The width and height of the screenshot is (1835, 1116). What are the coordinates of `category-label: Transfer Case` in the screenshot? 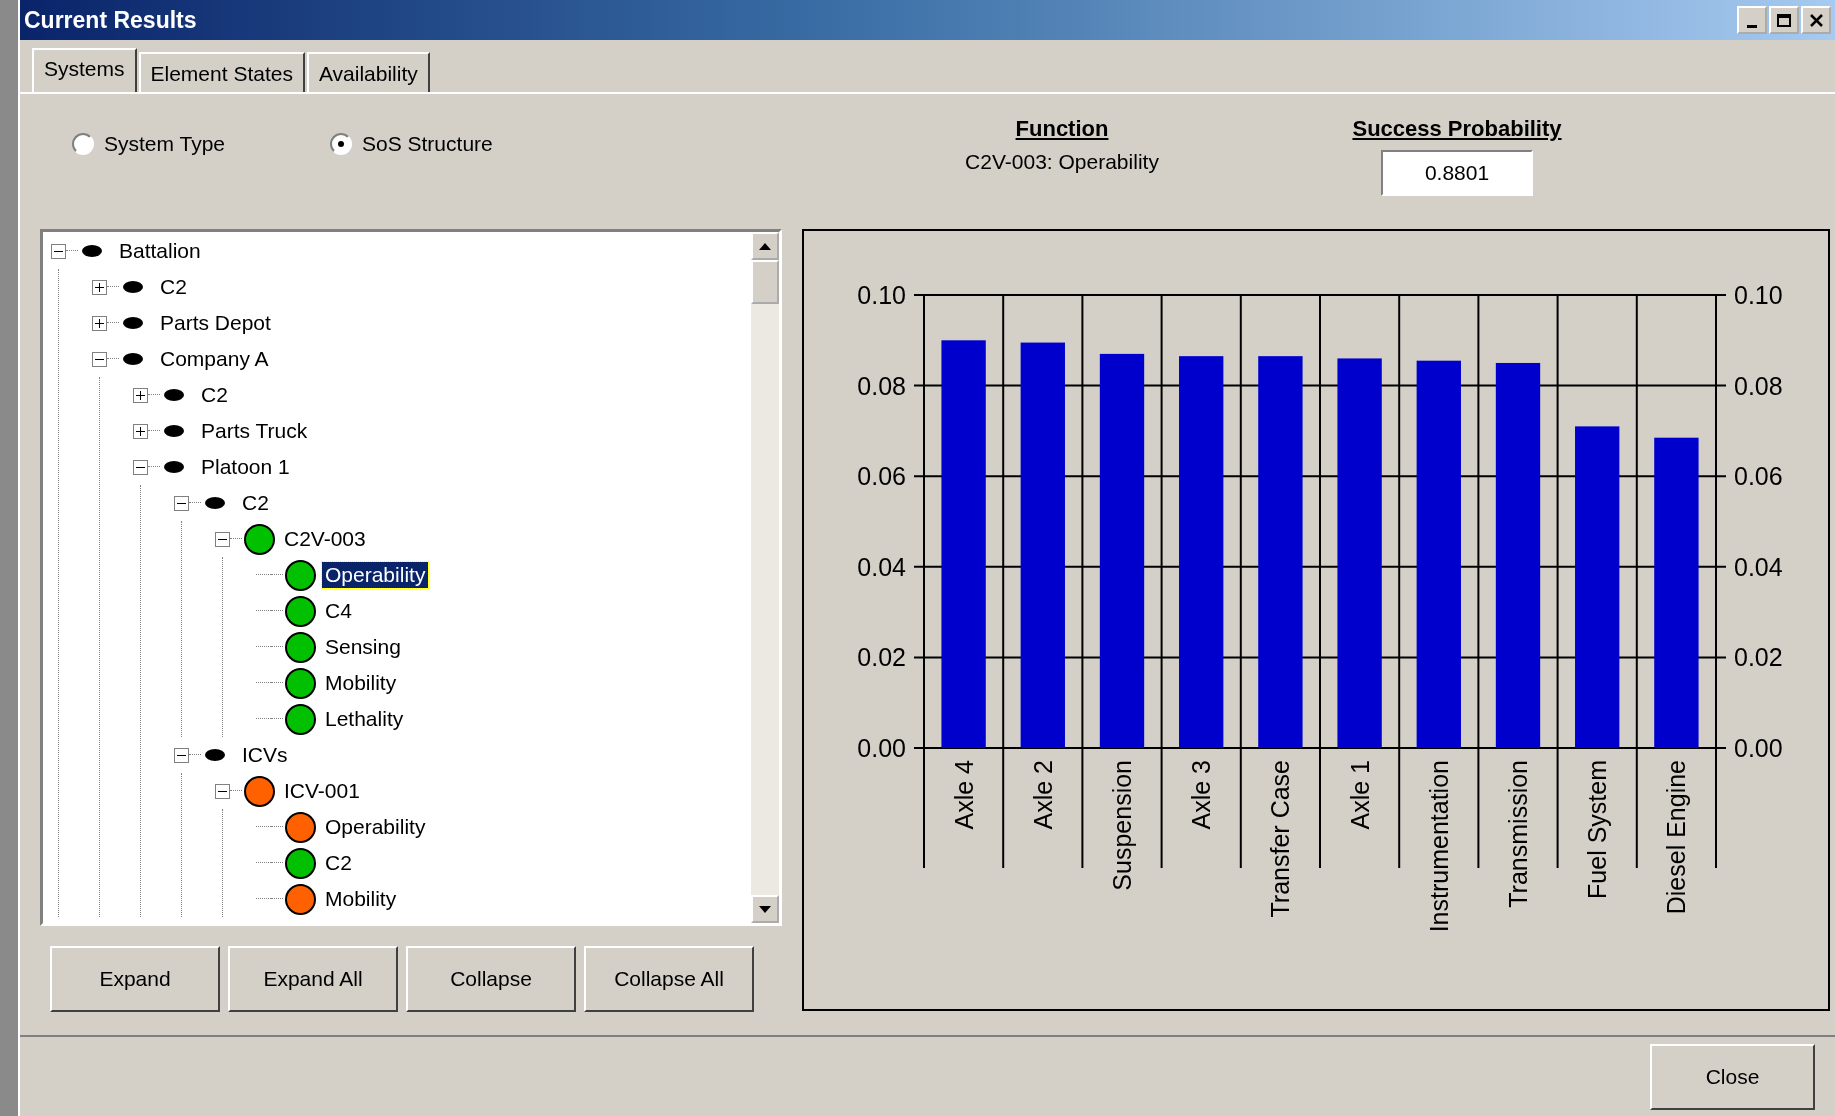 It's located at (1280, 839).